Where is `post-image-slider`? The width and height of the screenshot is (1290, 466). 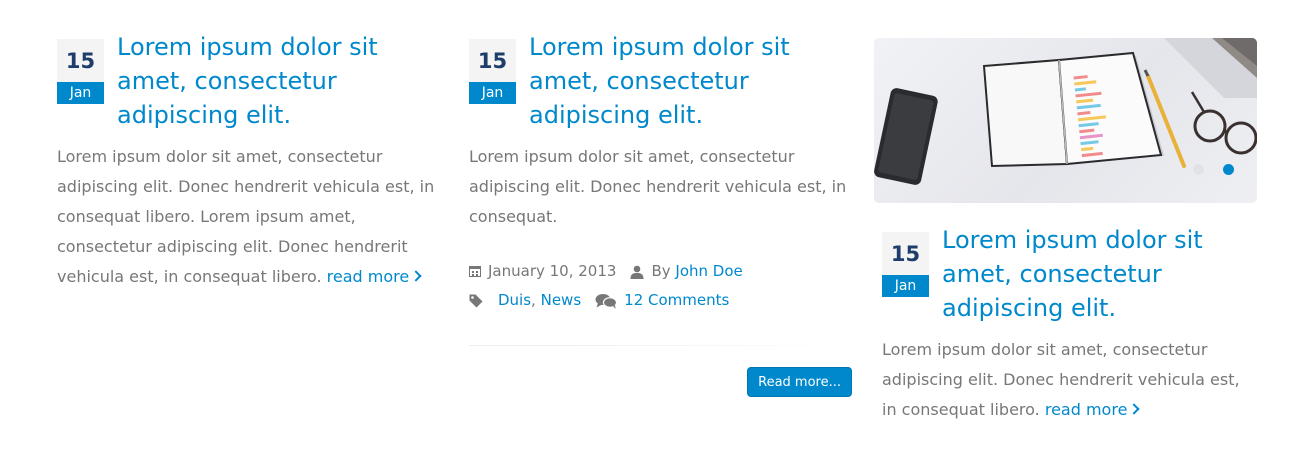
post-image-slider is located at coordinates (1065, 120).